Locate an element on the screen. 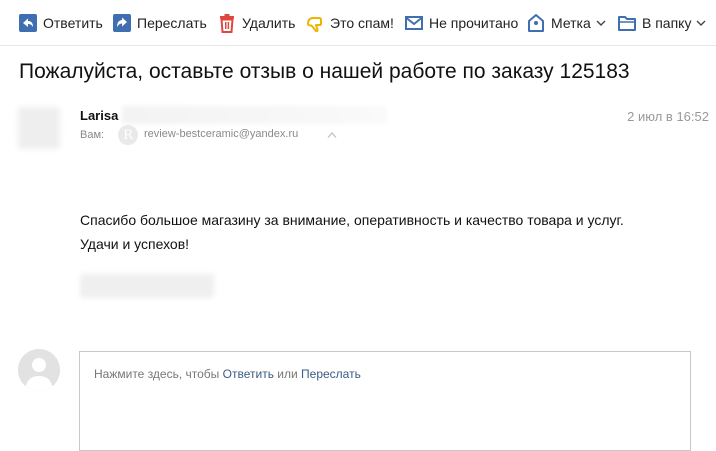 The width and height of the screenshot is (716, 451). sender-name: Larisa is located at coordinates (99, 115).